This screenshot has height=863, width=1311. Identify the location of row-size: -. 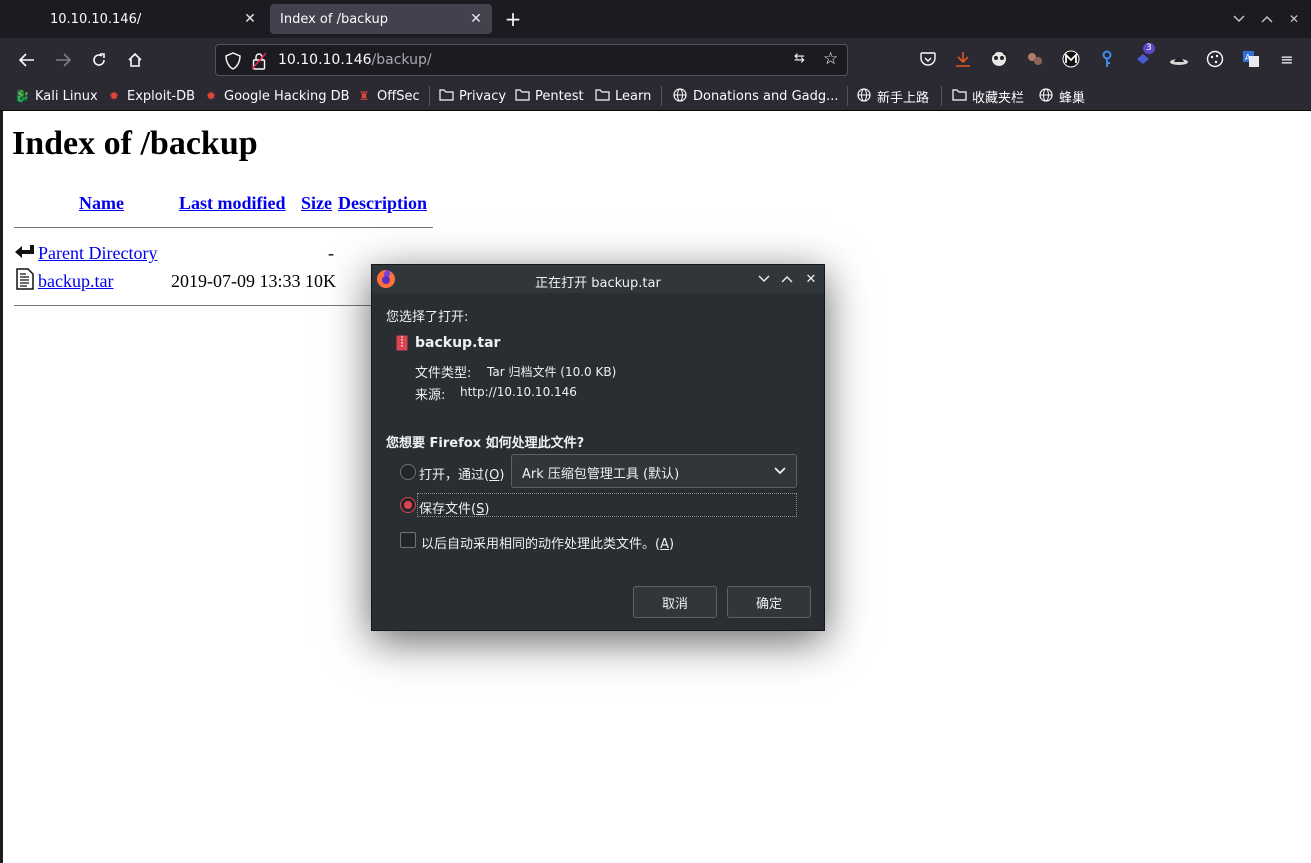
(331, 253).